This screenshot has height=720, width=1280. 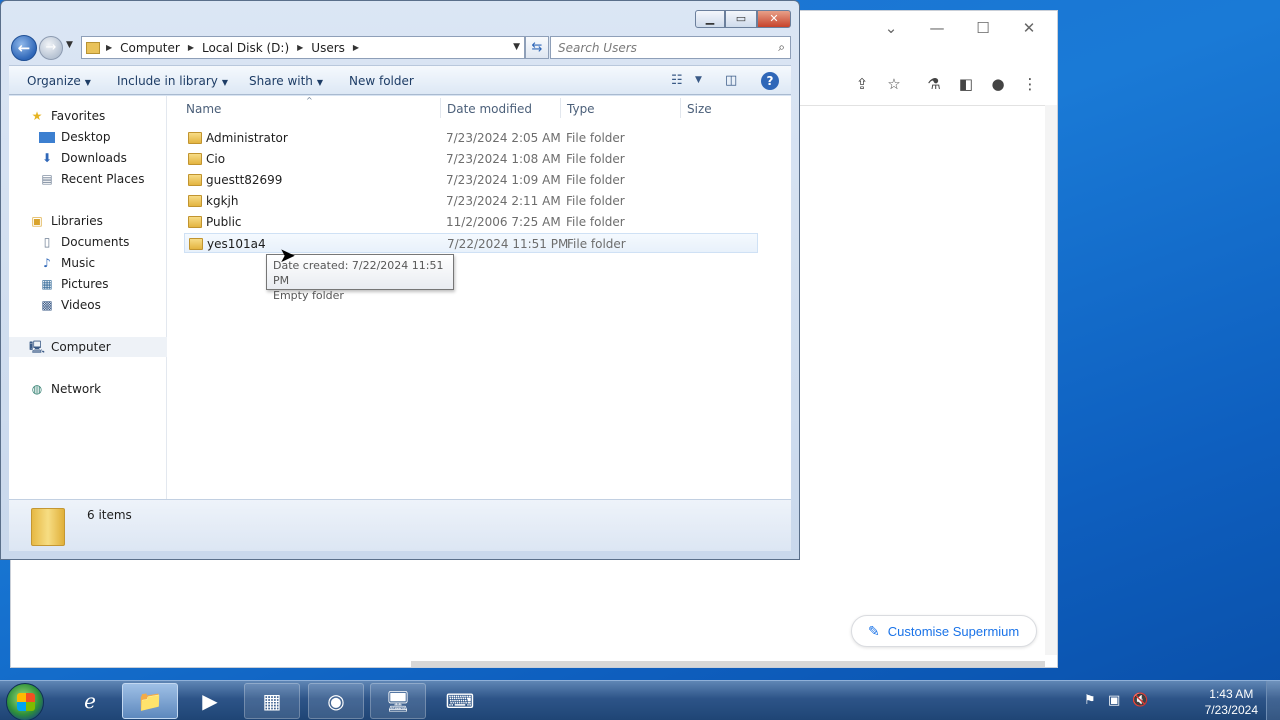 What do you see at coordinates (1114, 700) in the screenshot?
I see `network-status-icon: ▣` at bounding box center [1114, 700].